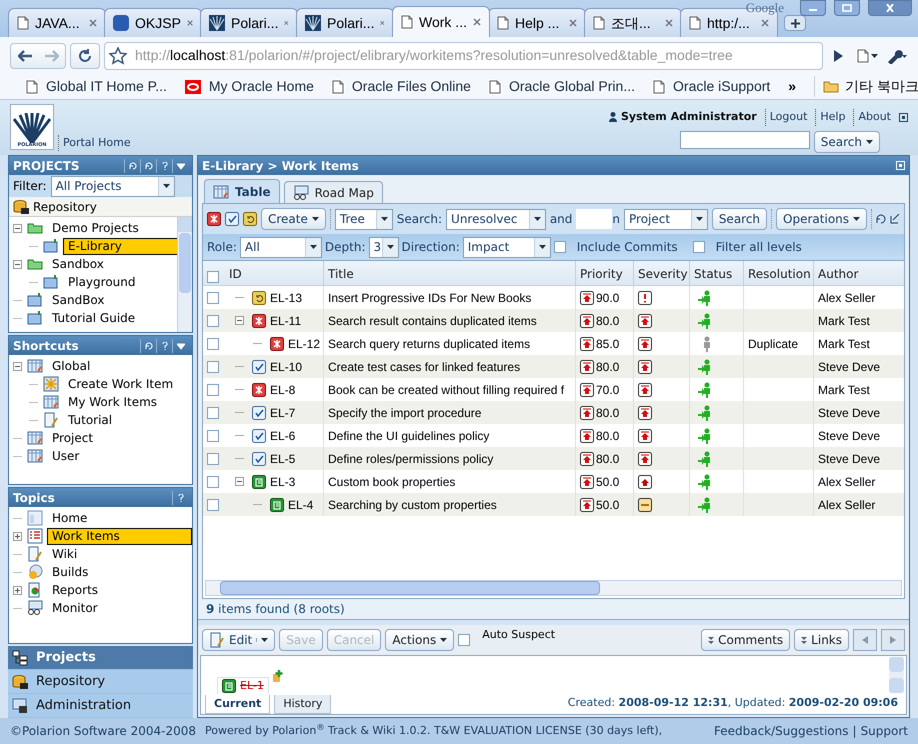 The height and width of the screenshot is (744, 918). I want to click on more-bookmarks-button: », so click(792, 86).